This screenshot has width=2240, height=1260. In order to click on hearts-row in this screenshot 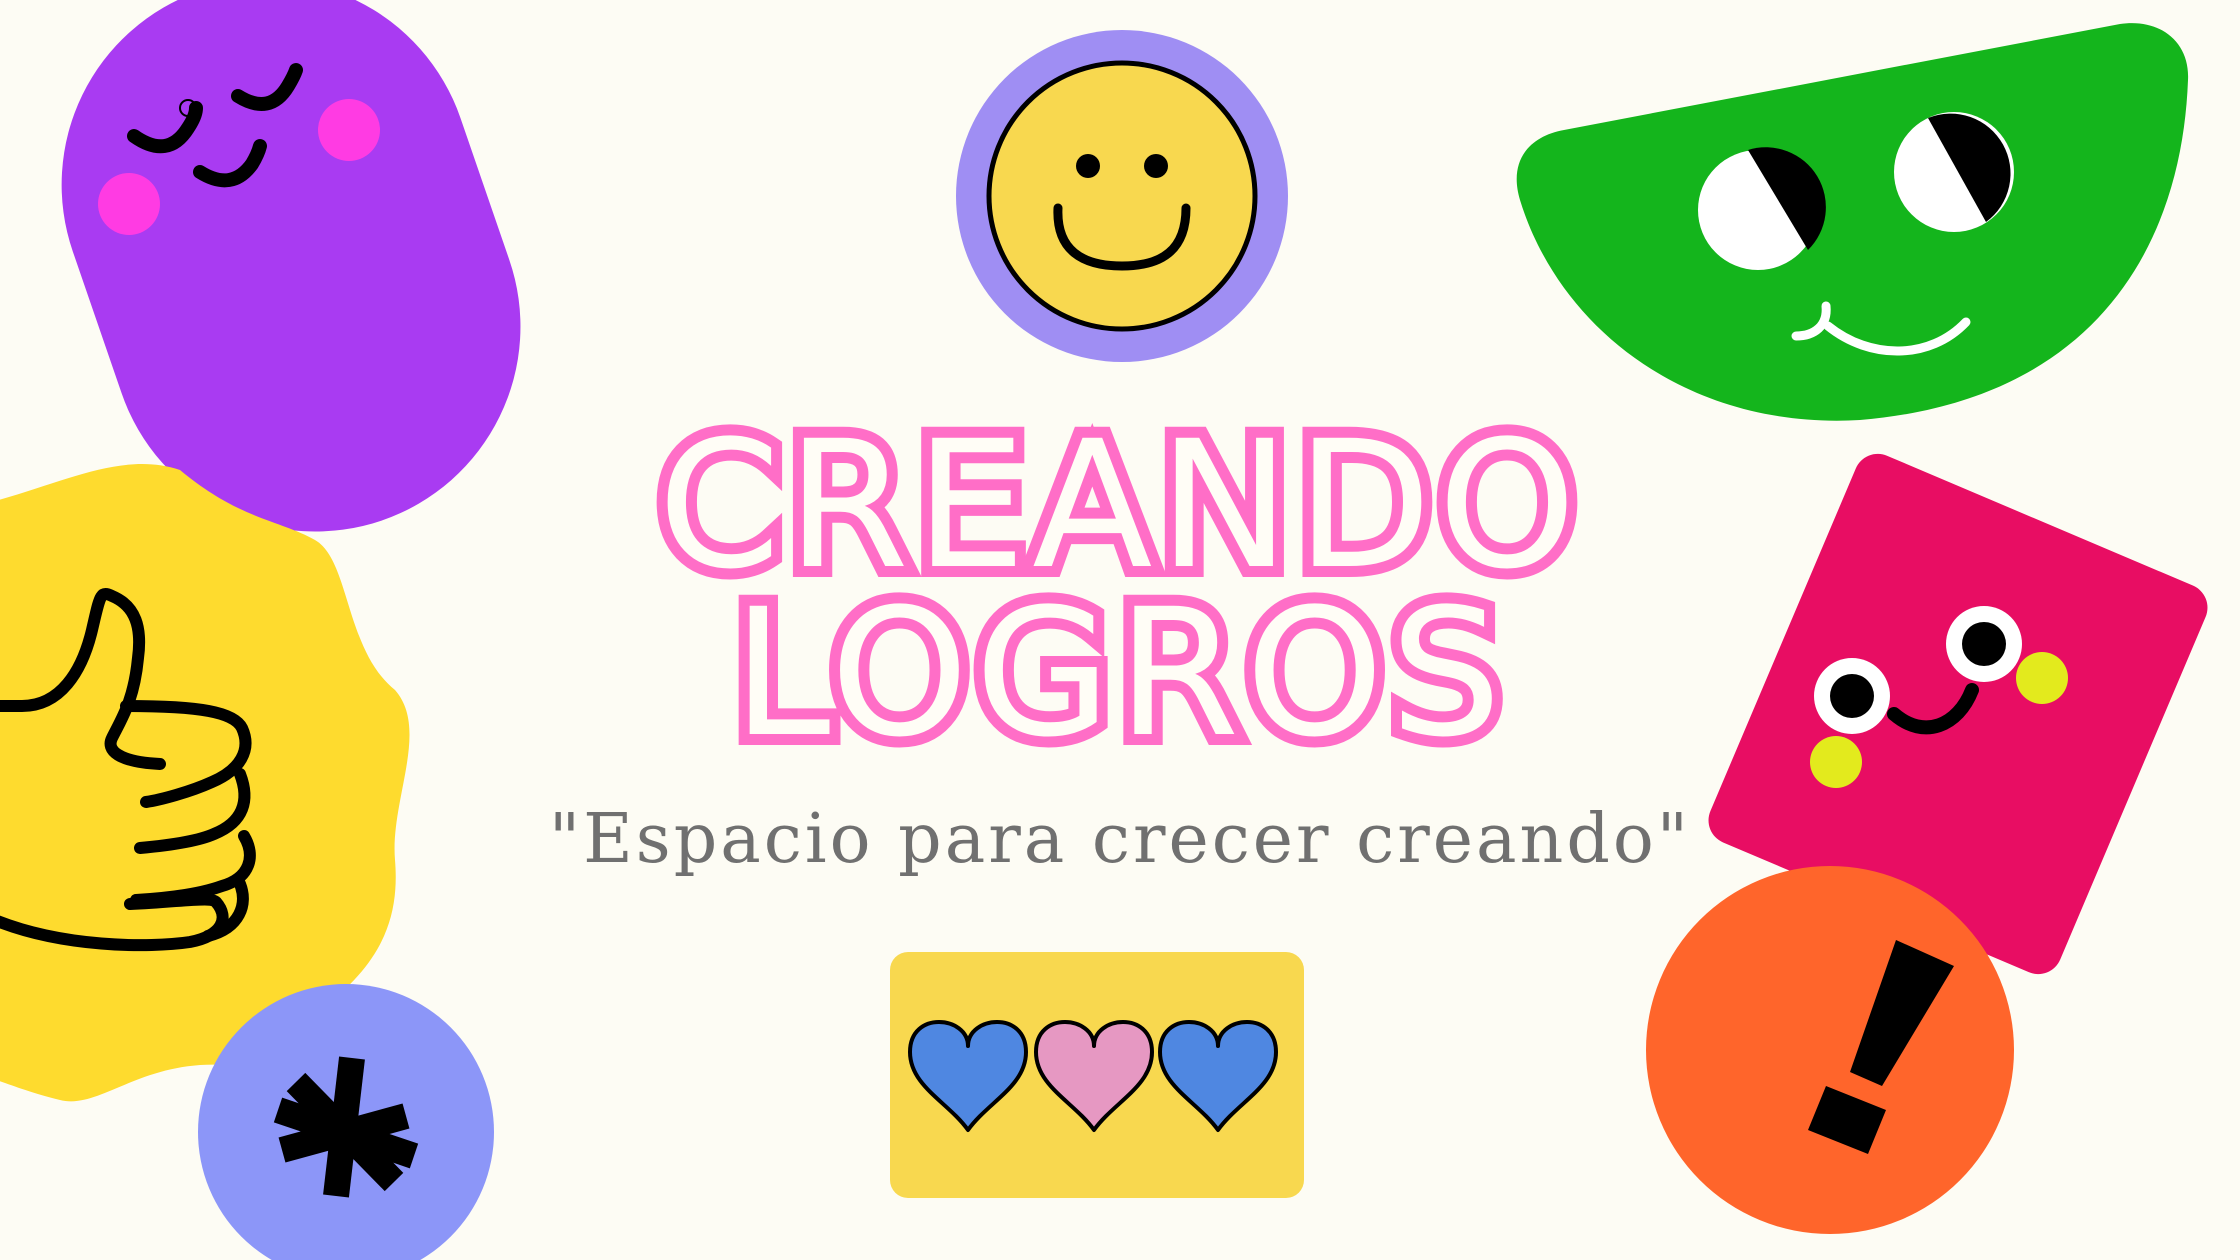, I will do `click(1093, 1076)`.